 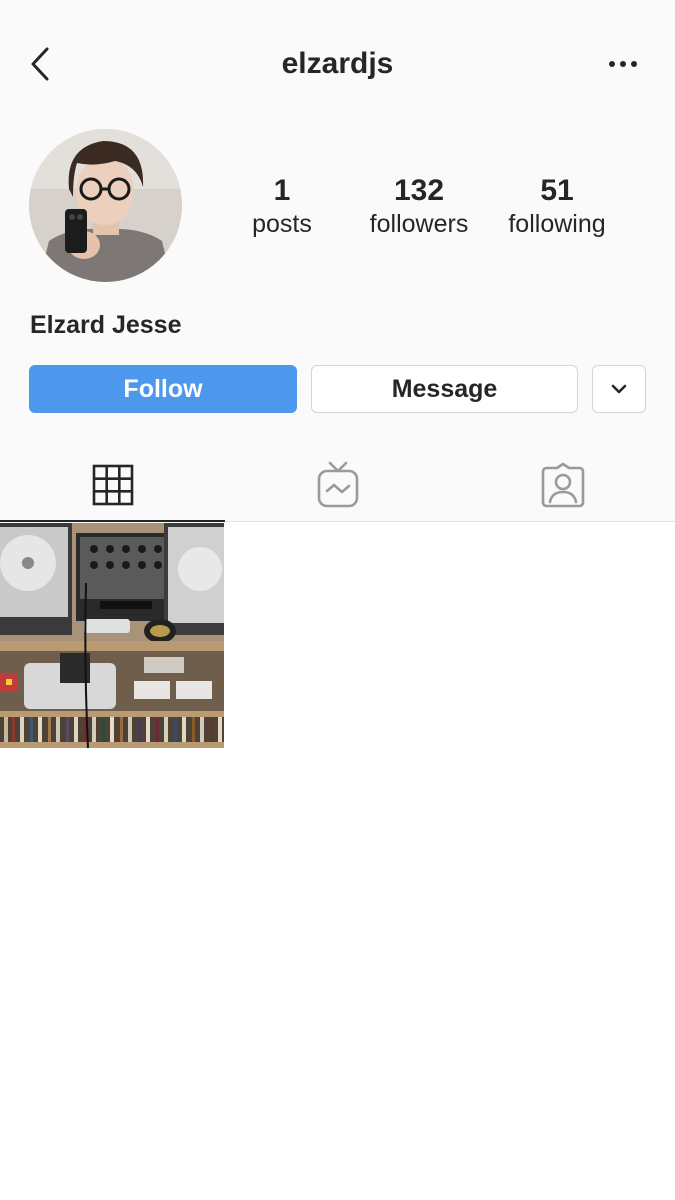 I want to click on avatar, so click(x=105, y=205).